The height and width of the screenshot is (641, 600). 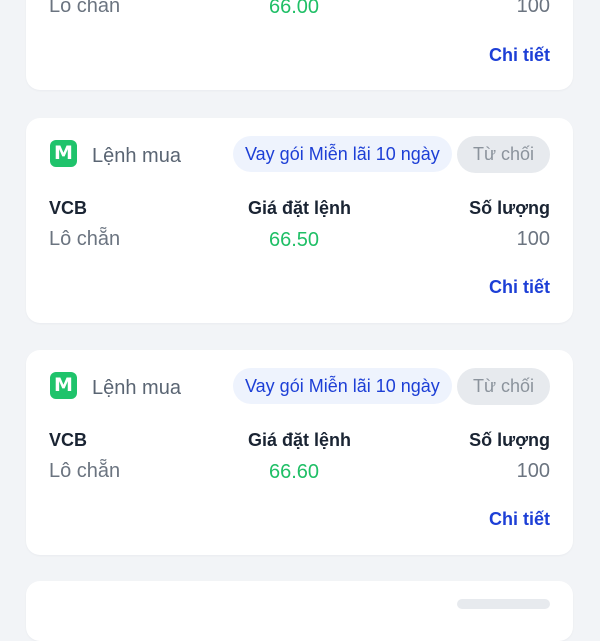 I want to click on order-card, so click(x=299, y=611).